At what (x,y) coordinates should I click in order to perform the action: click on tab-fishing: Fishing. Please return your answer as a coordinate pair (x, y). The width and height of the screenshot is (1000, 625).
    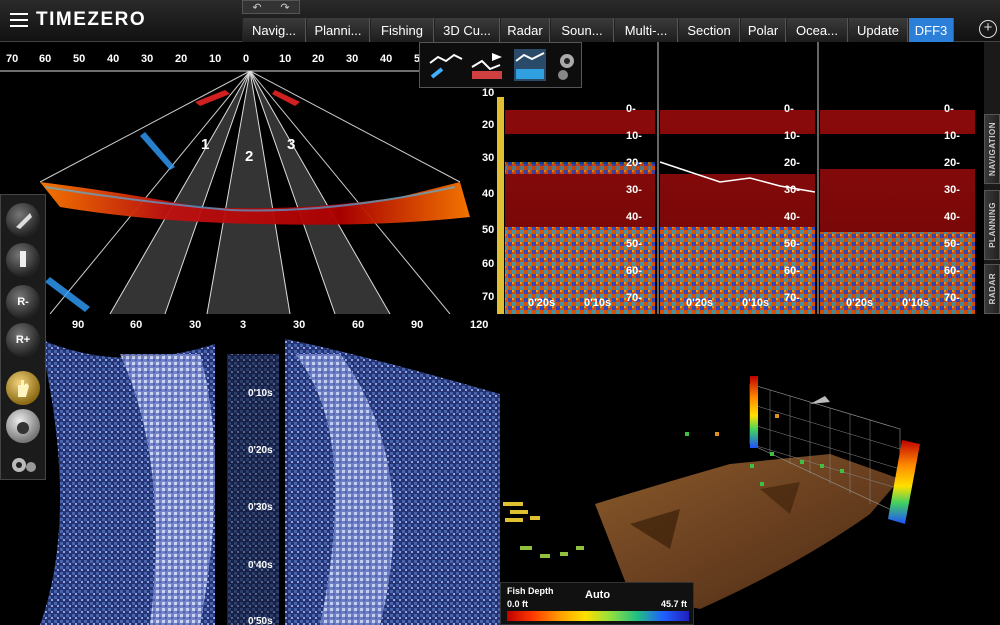
    Looking at the image, I should click on (402, 30).